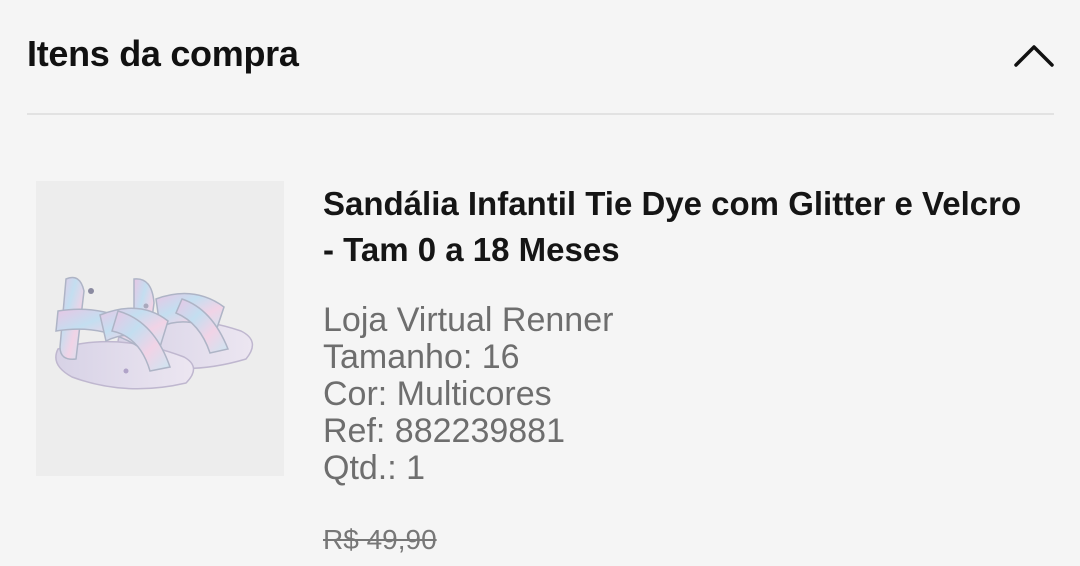 This screenshot has width=1080, height=566. I want to click on product-color: Cor: Multicores, so click(437, 394).